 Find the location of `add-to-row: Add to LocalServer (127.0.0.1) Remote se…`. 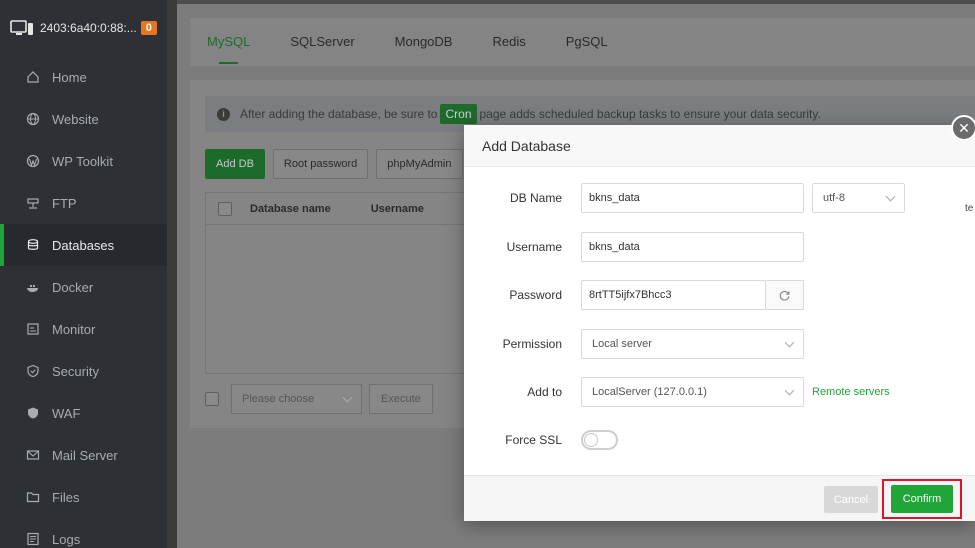

add-to-row: Add to LocalServer (127.0.0.1) Remote se… is located at coordinates (719, 392).